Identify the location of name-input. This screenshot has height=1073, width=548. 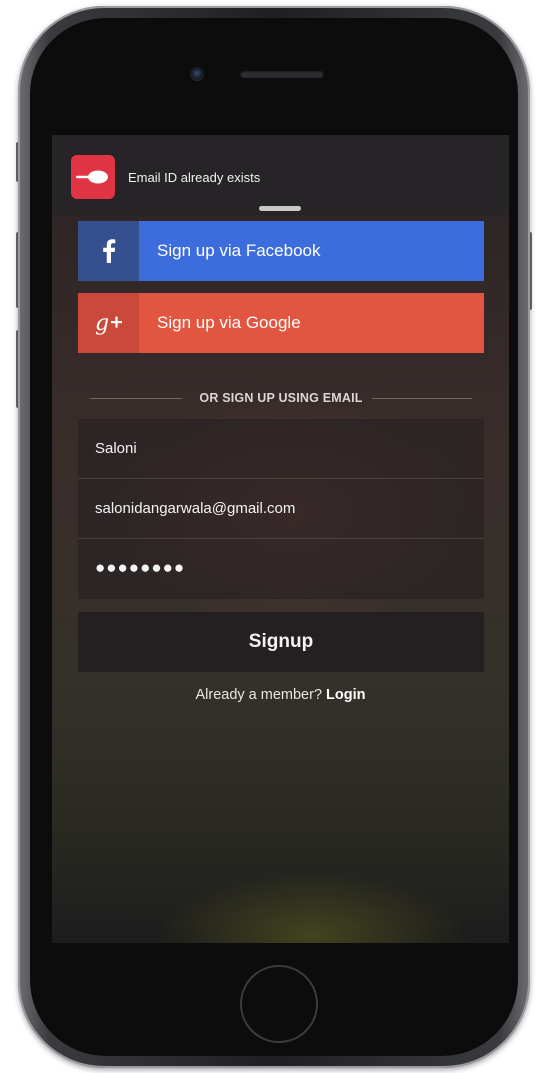
(285, 448).